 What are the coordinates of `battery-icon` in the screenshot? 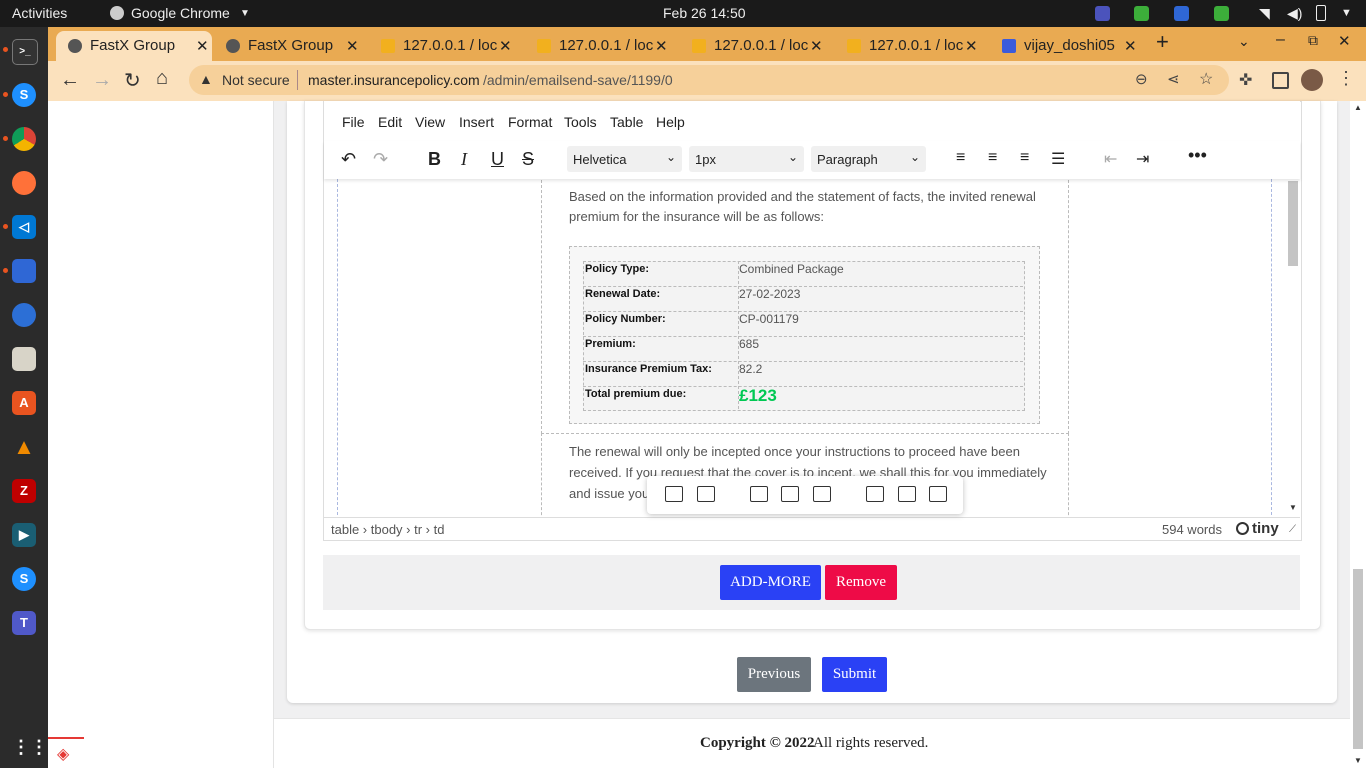 It's located at (1321, 13).